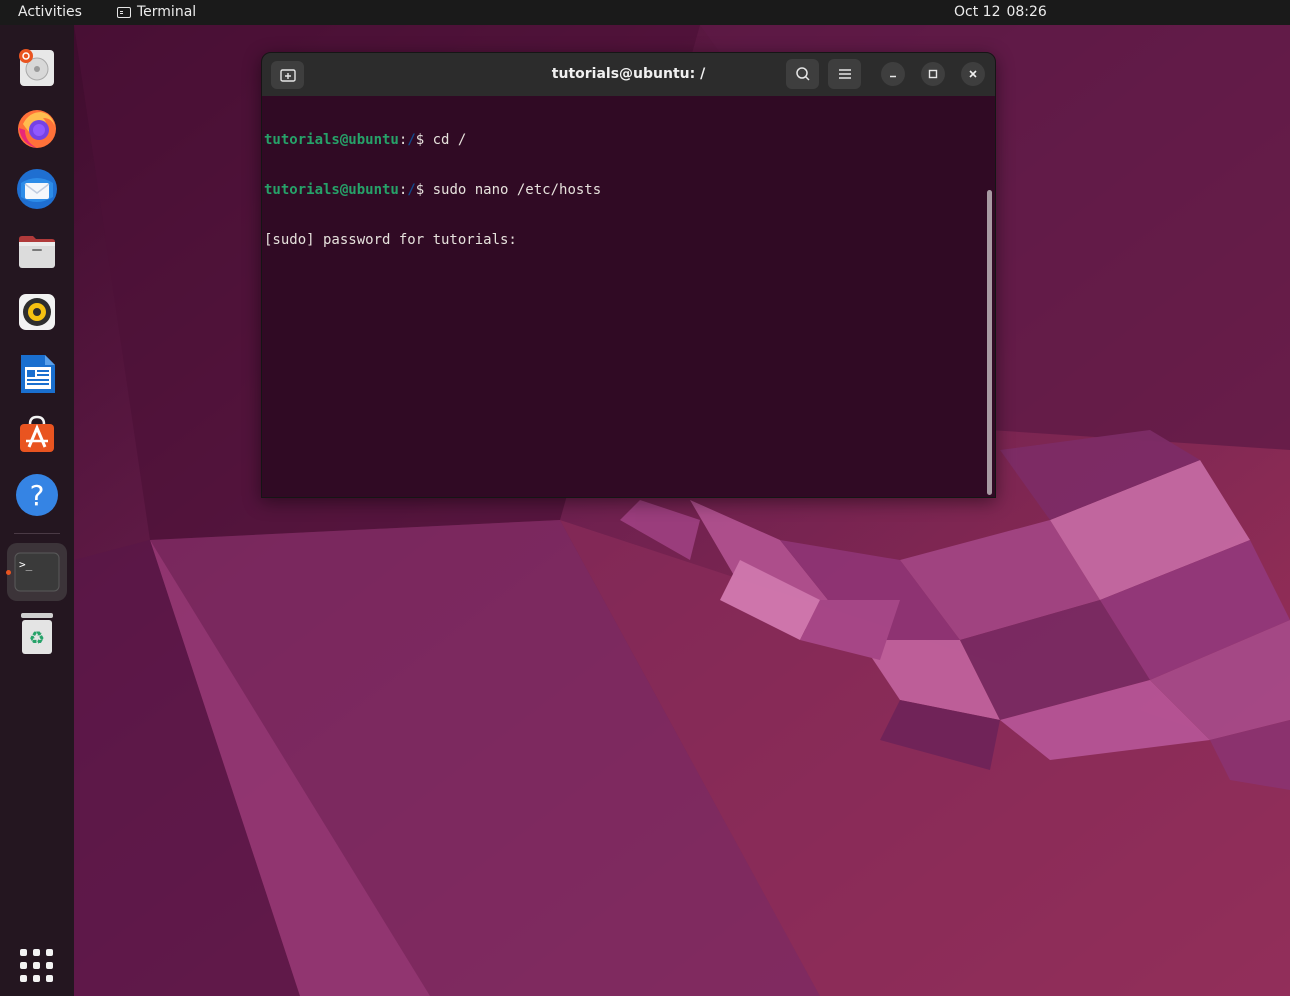 The height and width of the screenshot is (996, 1290). I want to click on maximize-icon, so click(933, 74).